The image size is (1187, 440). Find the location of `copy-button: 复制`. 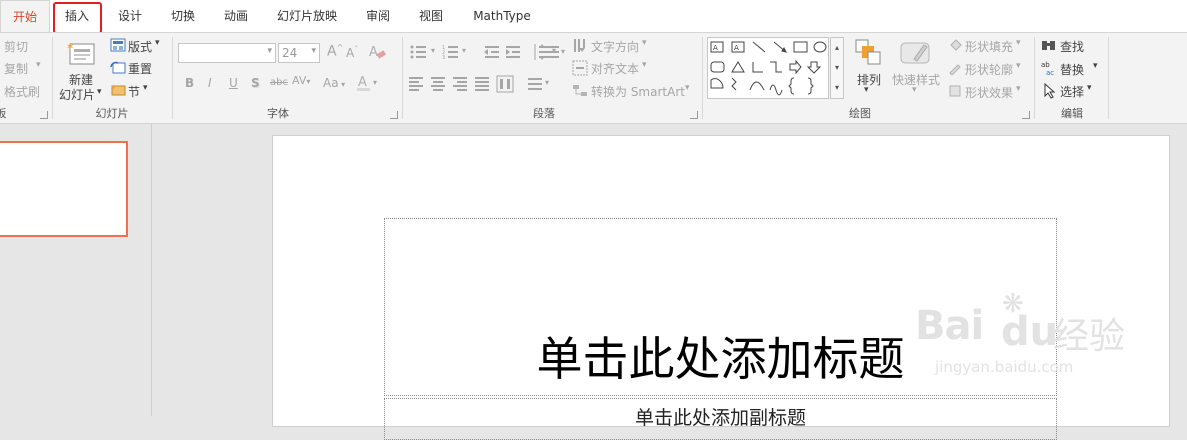

copy-button: 复制 is located at coordinates (16, 68).